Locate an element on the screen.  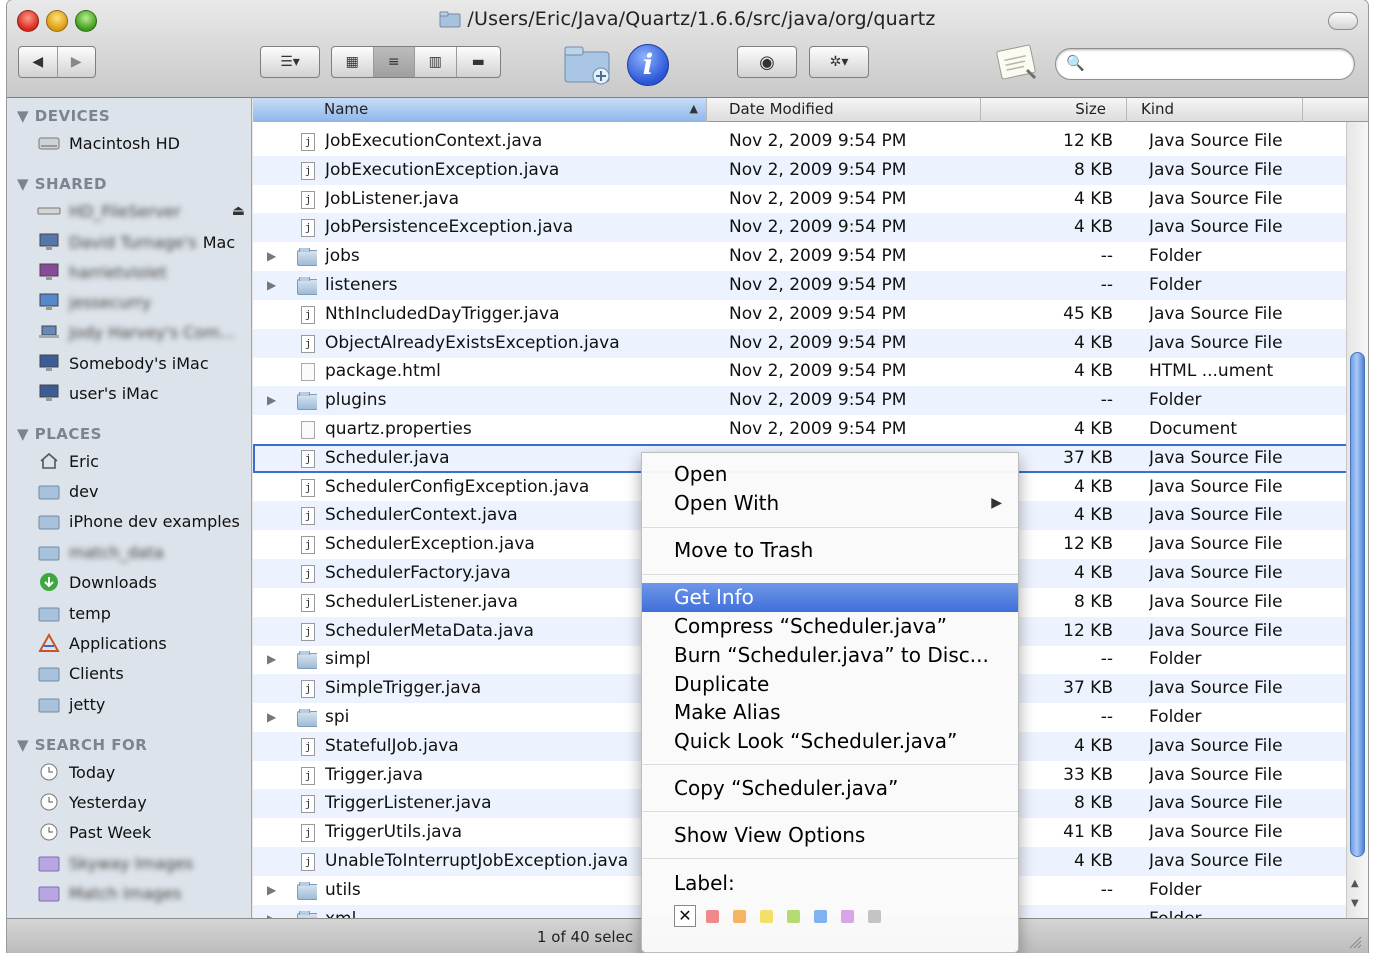
column-view-button: ▥ is located at coordinates (436, 62).